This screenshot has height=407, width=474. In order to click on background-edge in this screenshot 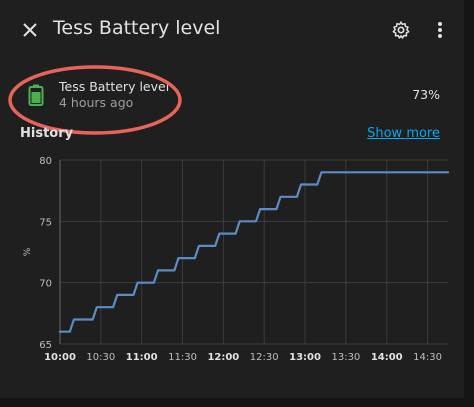, I will do `click(469, 203)`.